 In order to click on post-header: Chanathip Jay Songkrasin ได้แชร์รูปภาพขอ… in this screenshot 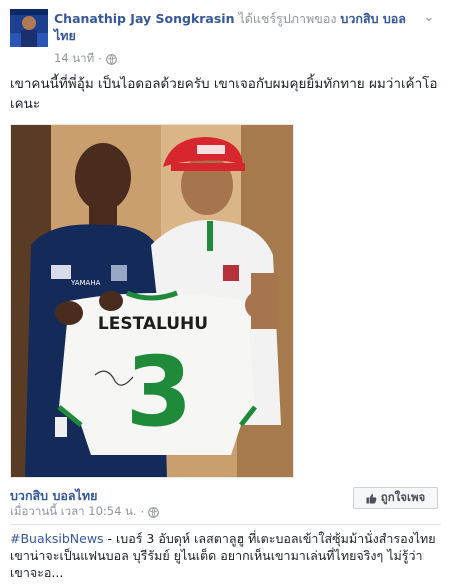, I will do `click(234, 27)`.